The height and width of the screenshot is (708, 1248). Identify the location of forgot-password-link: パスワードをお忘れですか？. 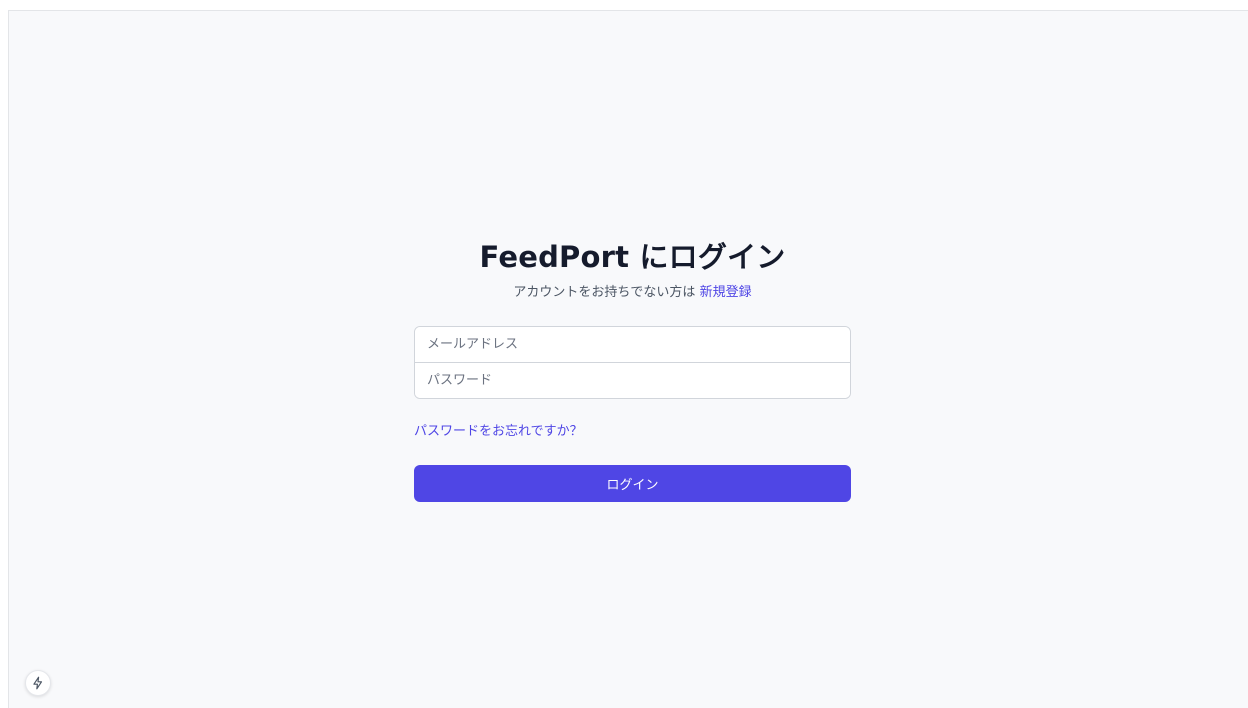
(498, 432).